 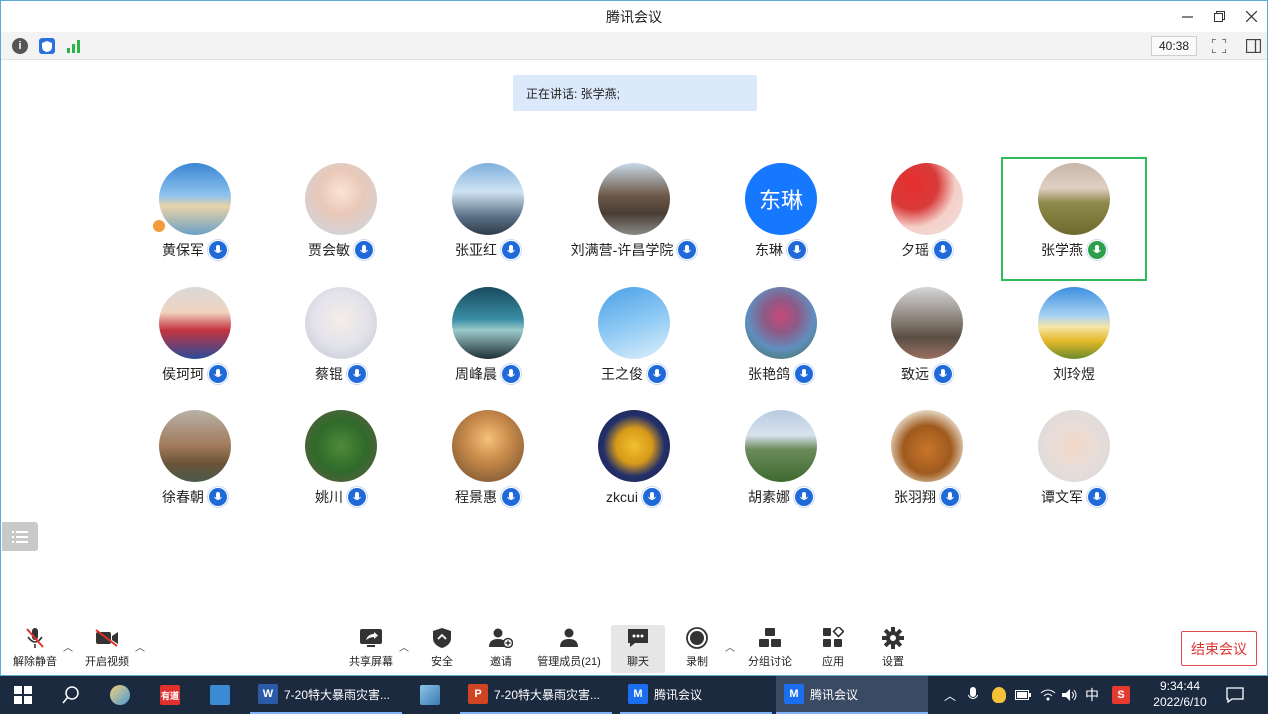 I want to click on participant-tile: 刘满营-许昌学院, so click(x=634, y=219).